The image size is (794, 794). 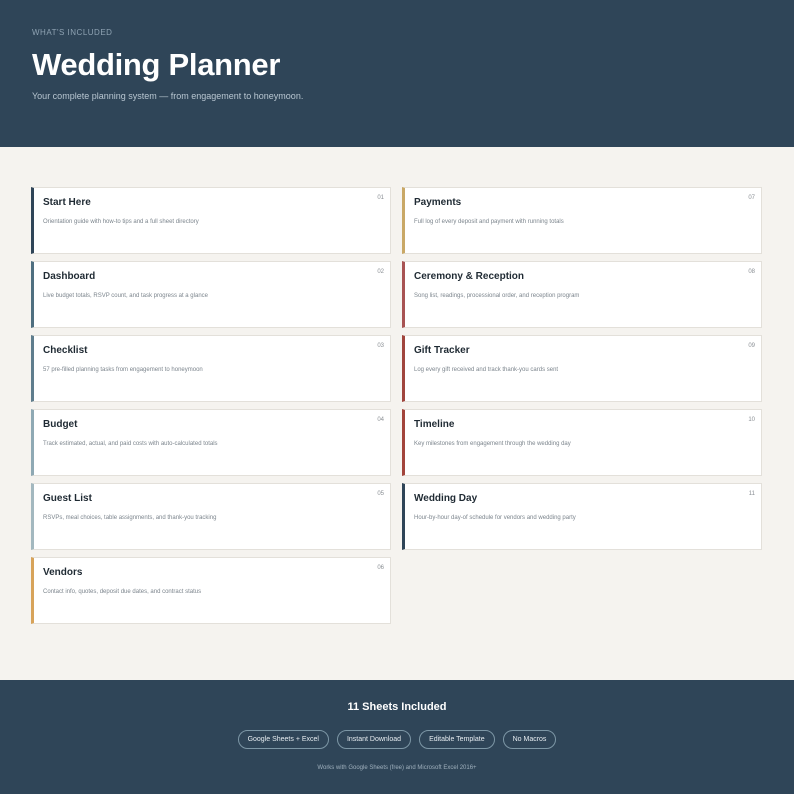 I want to click on sheet-number: 02, so click(x=380, y=272).